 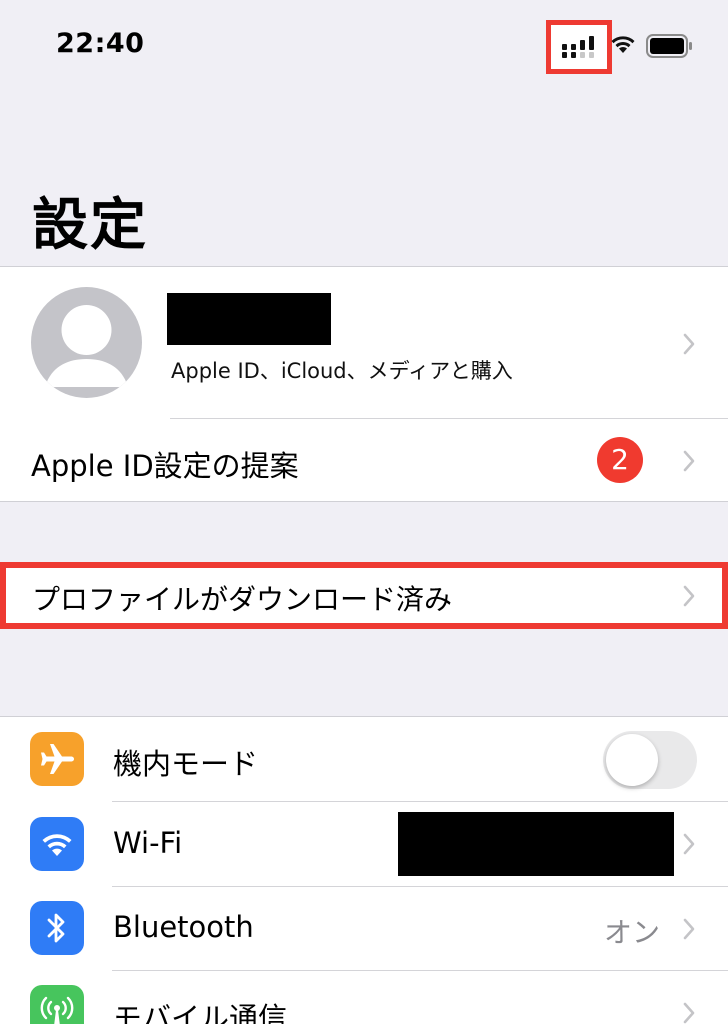 I want to click on airplane-icon-tile, so click(x=57, y=759).